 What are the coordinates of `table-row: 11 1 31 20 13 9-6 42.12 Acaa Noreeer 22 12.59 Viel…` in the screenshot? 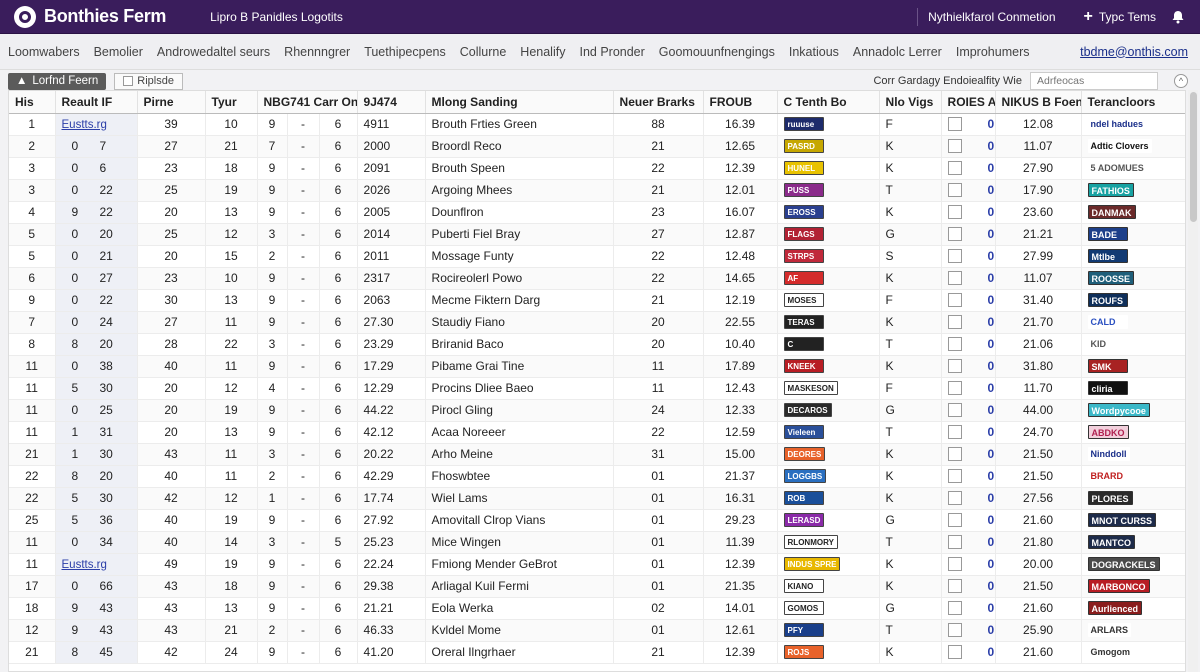 It's located at (597, 432).